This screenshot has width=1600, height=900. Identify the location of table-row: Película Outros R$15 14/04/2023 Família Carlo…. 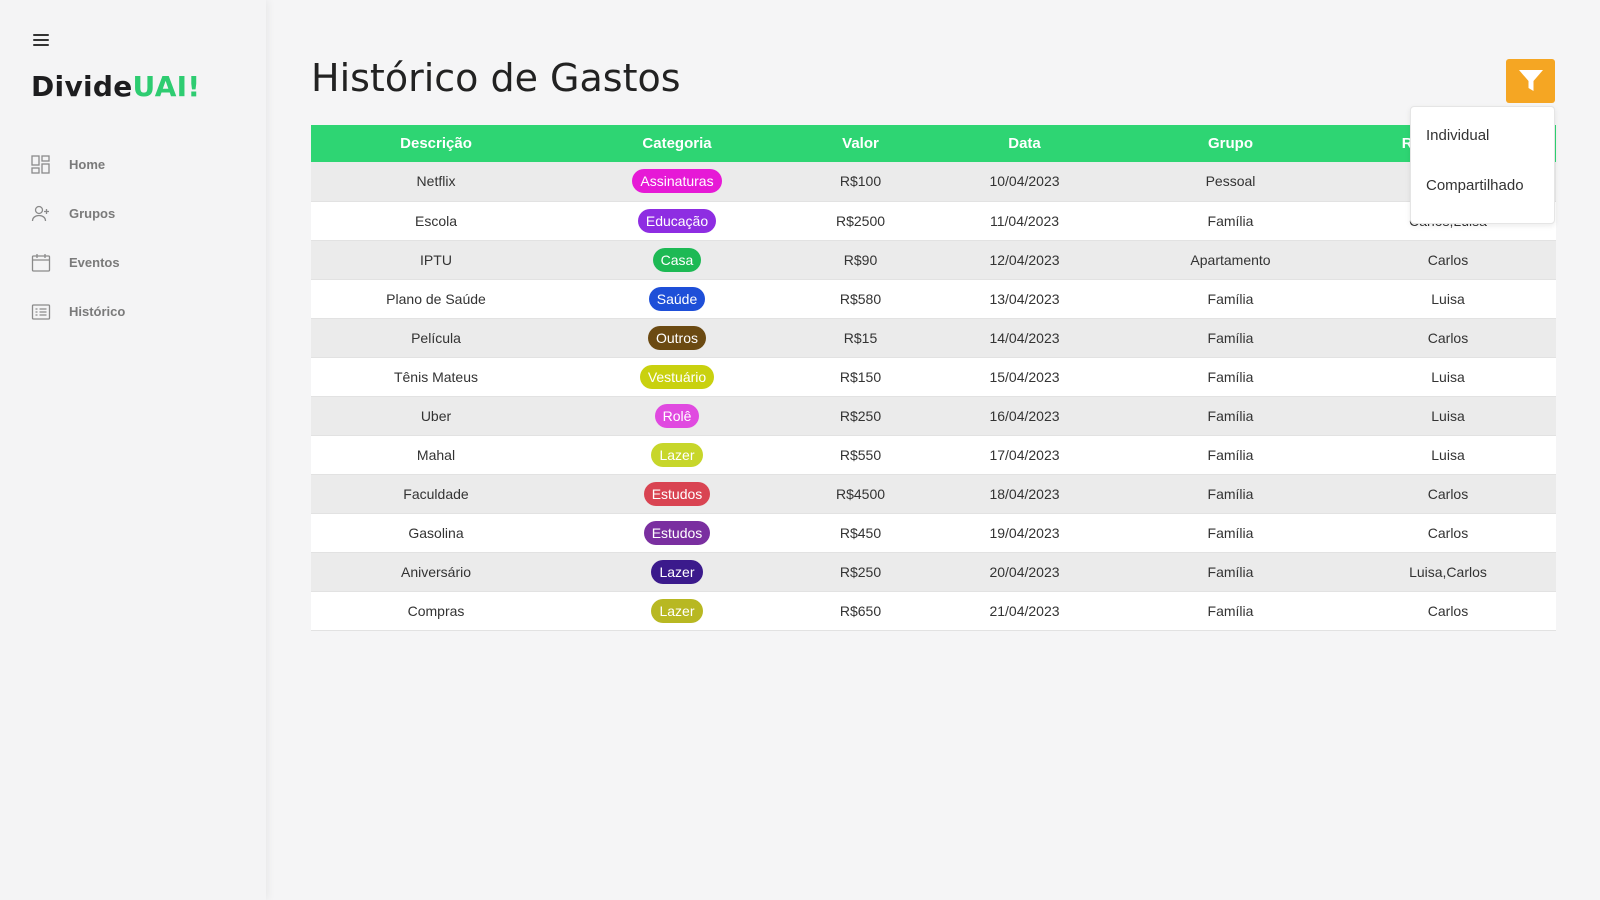
(933, 337).